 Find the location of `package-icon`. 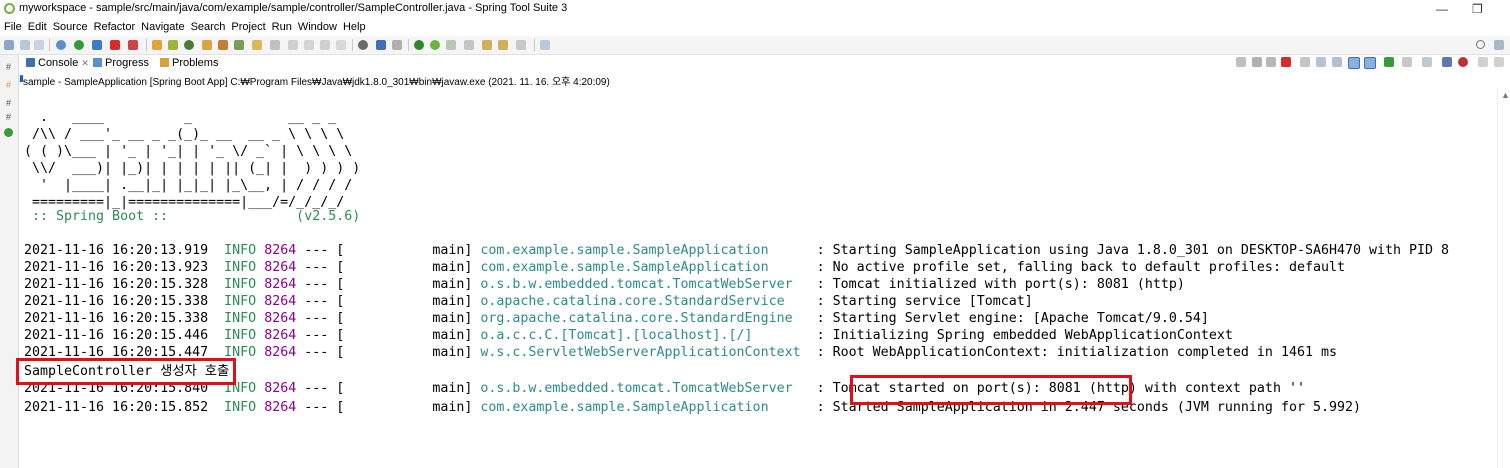

package-icon is located at coordinates (157, 45).